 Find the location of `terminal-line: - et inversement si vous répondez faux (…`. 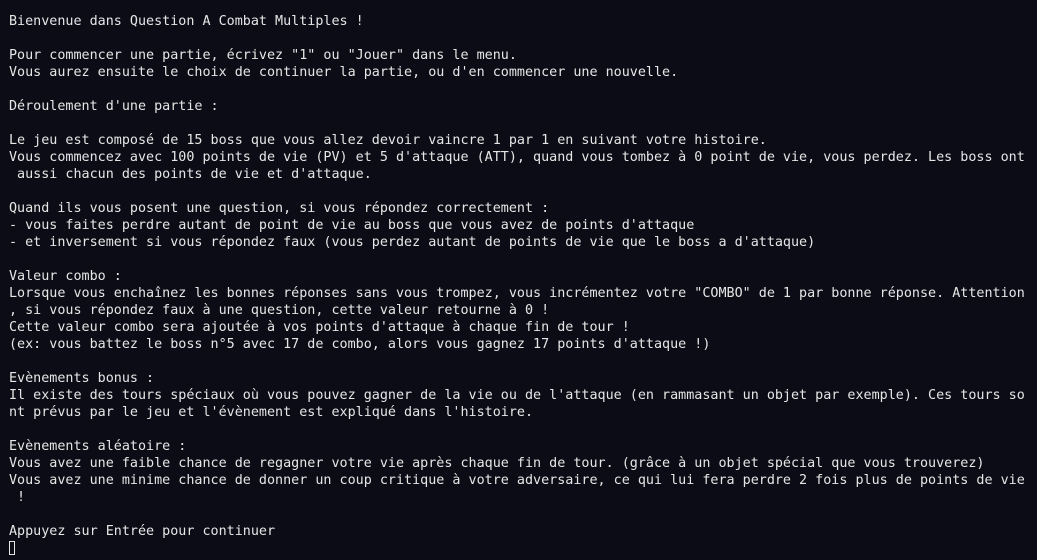

terminal-line: - et inversement si vous répondez faux (… is located at coordinates (412, 242).